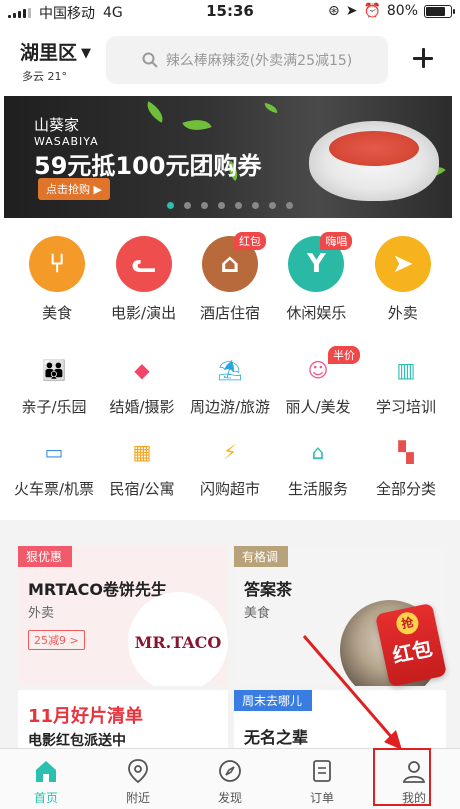  I want to click on category-item: ➤ 外卖, so click(403, 286).